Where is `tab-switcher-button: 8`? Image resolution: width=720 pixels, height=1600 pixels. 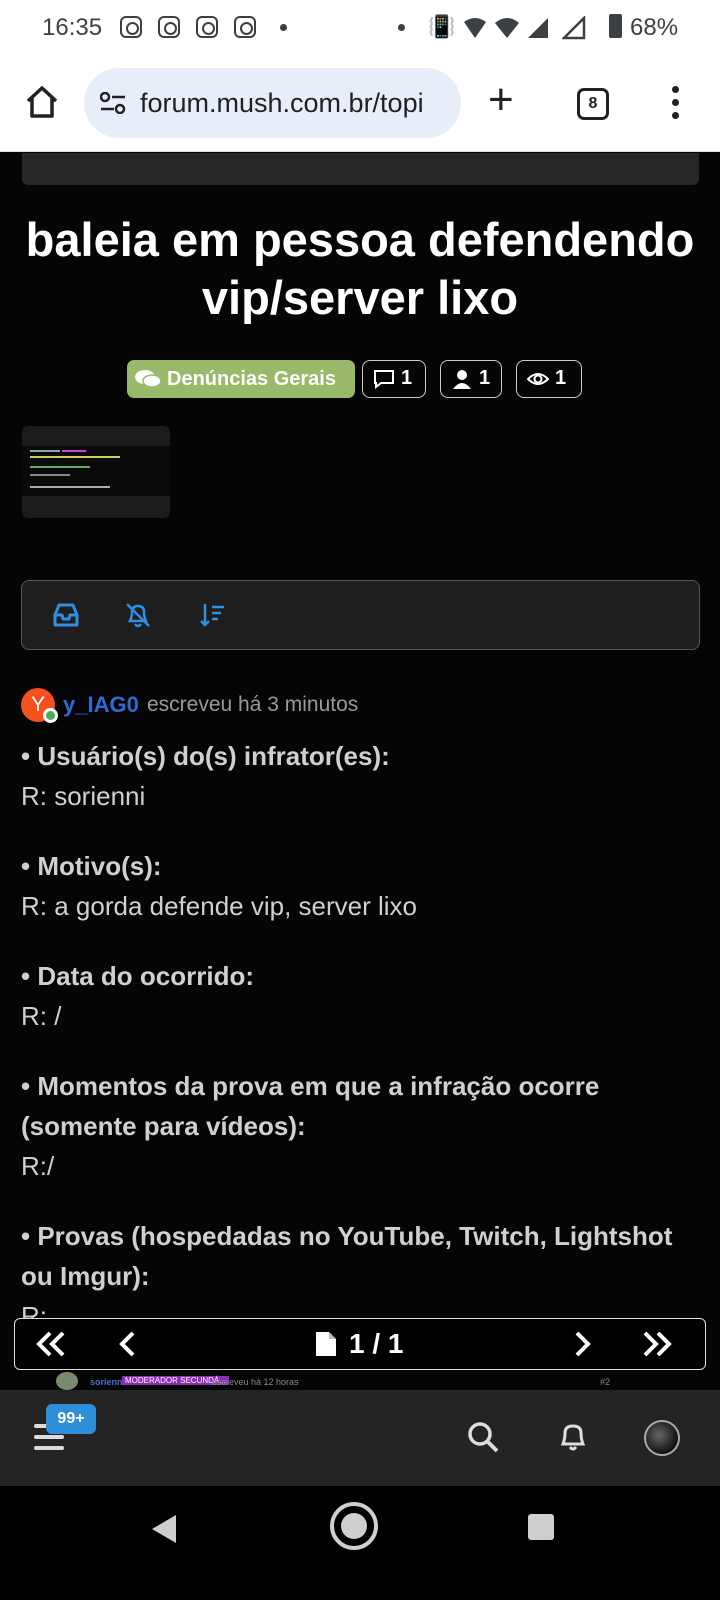
tab-switcher-button: 8 is located at coordinates (593, 104).